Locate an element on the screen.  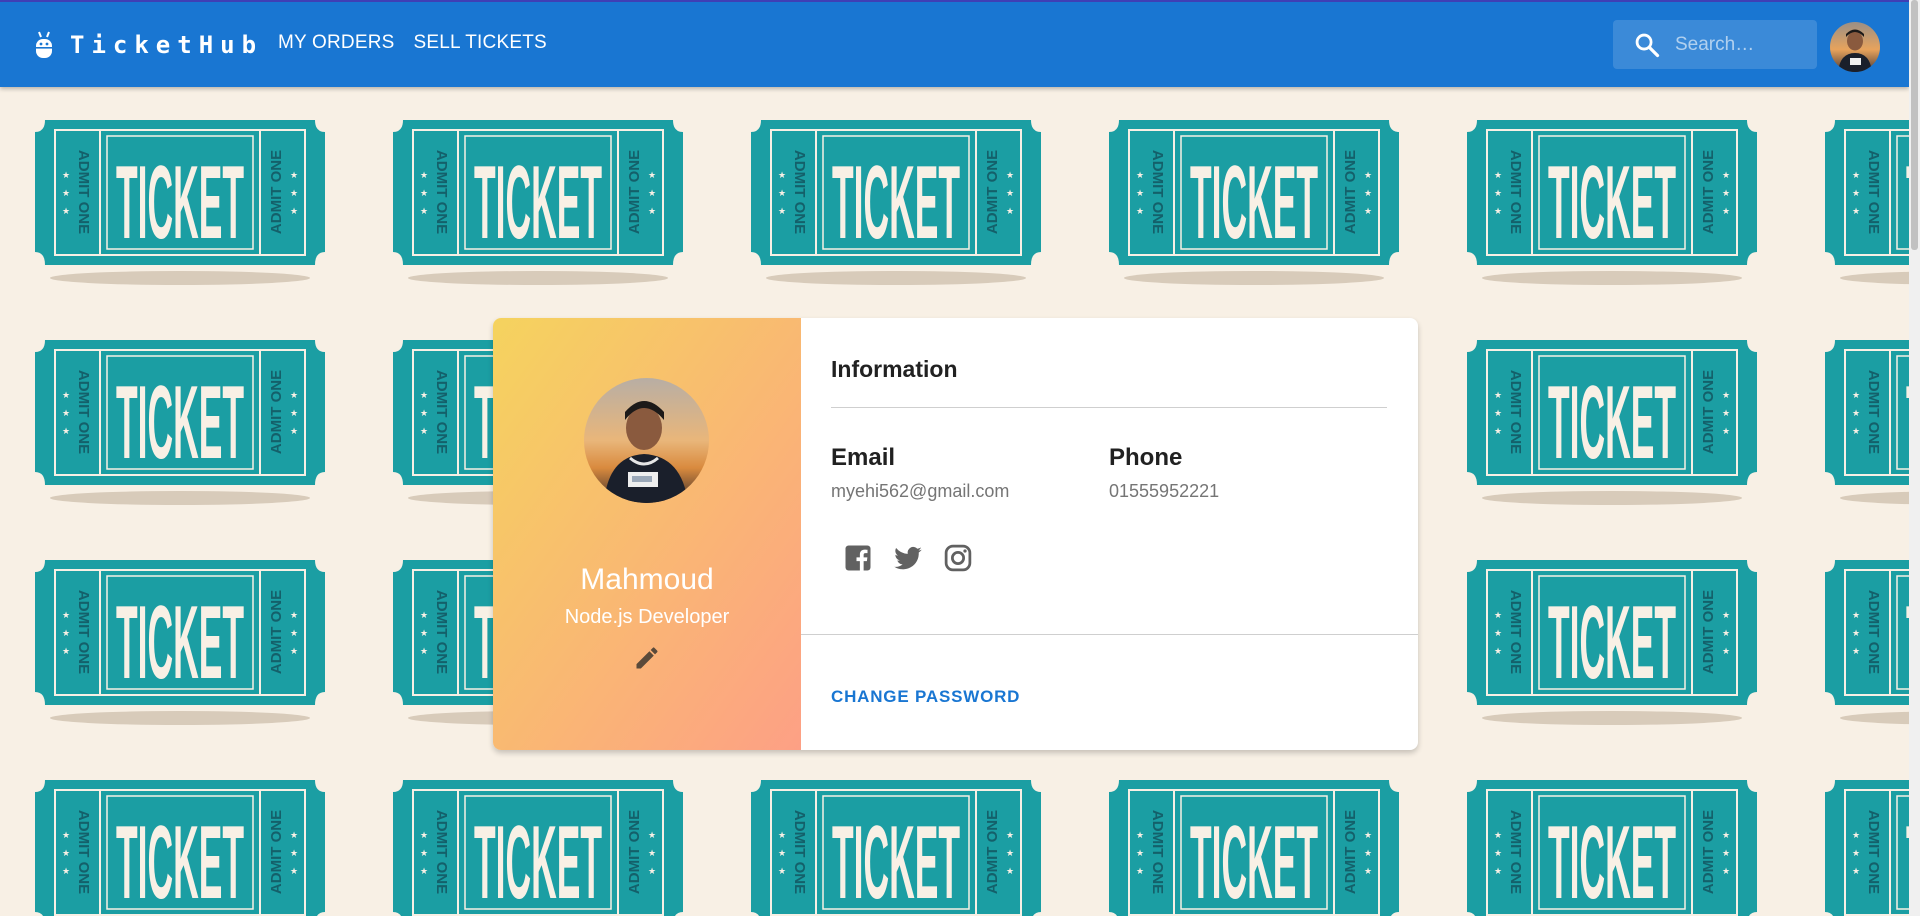
android-logo-icon is located at coordinates (44, 44).